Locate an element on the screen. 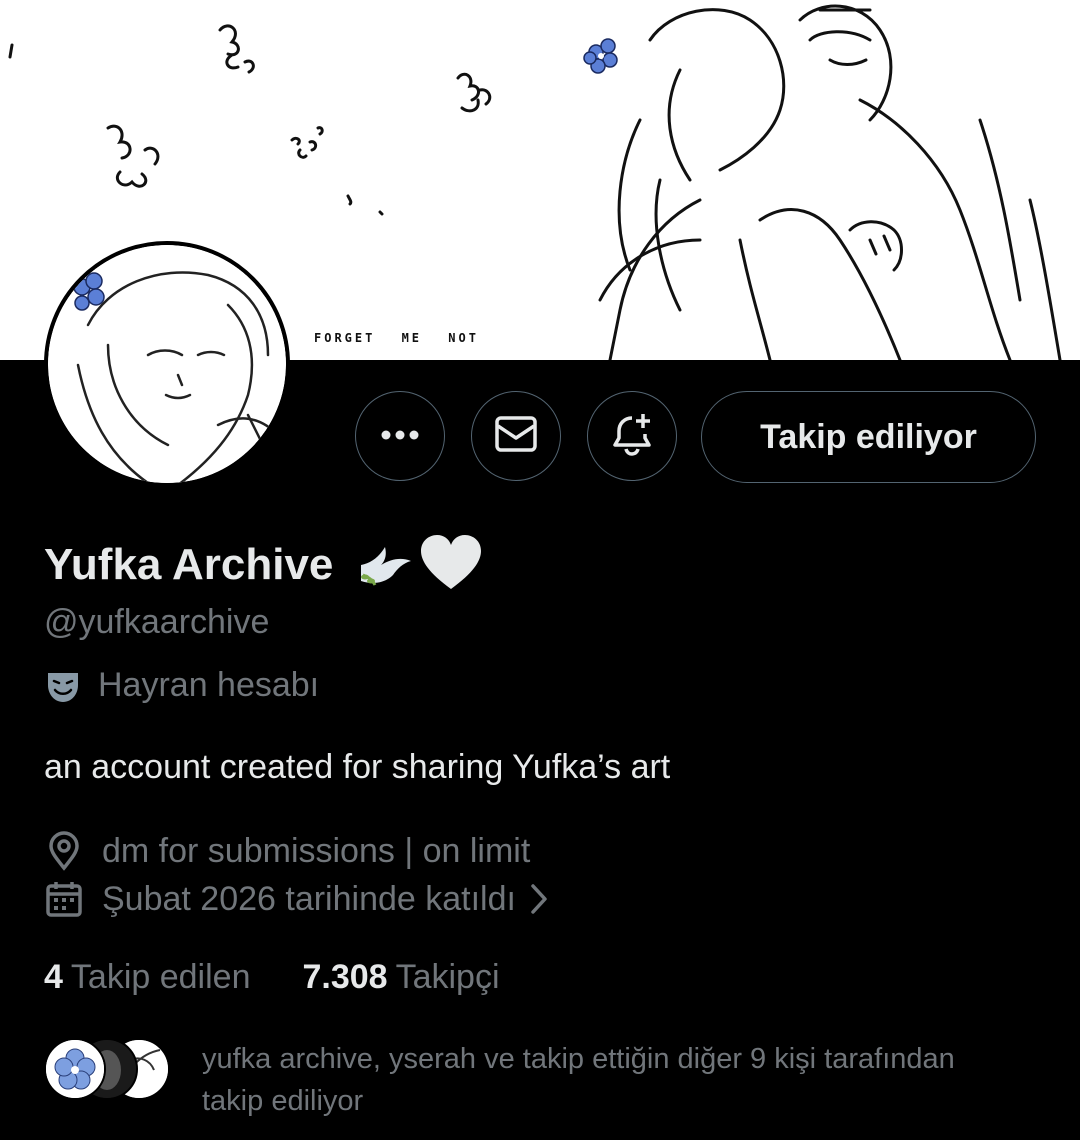 The image size is (1080, 1140). calendar-icon is located at coordinates (64, 899).